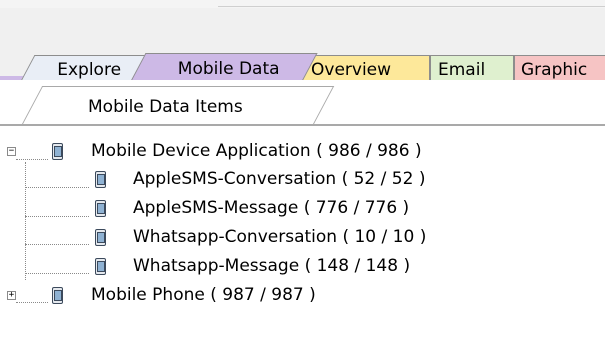 This screenshot has height=341, width=605. What do you see at coordinates (302, 4) in the screenshot?
I see `top-strip` at bounding box center [302, 4].